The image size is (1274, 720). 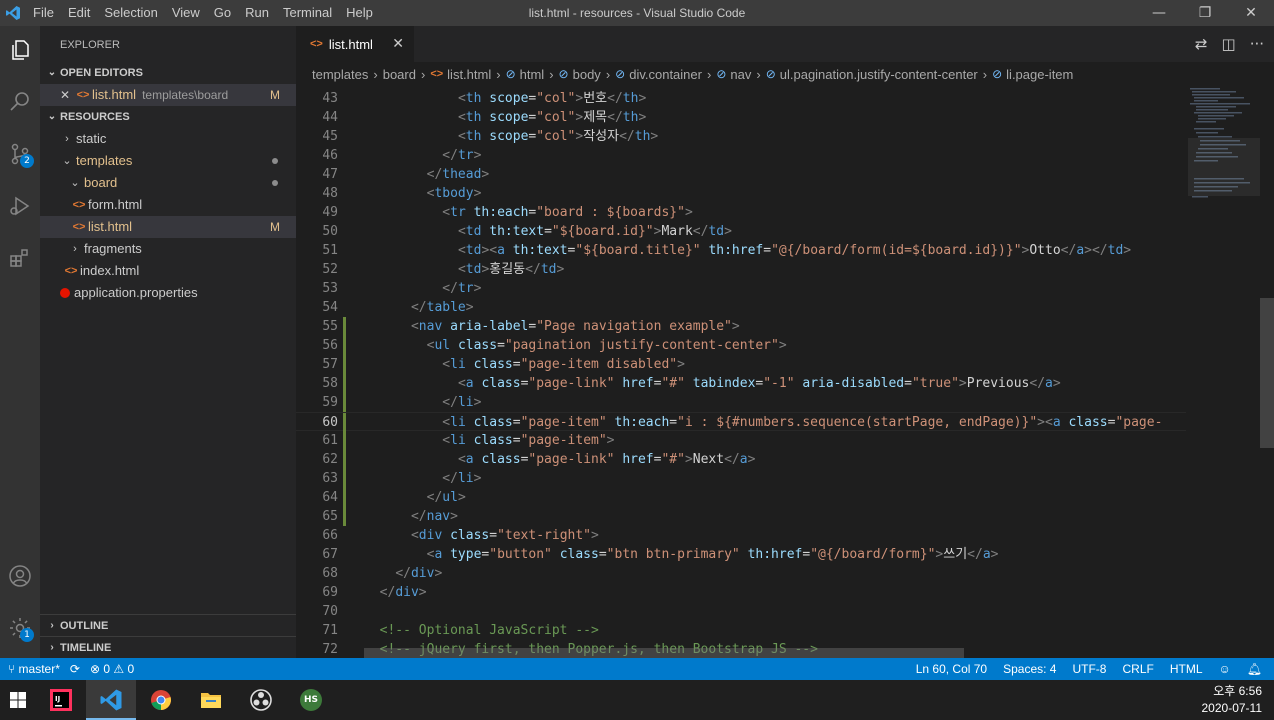 What do you see at coordinates (307, 13) in the screenshot?
I see `menu-terminal: Terminal` at bounding box center [307, 13].